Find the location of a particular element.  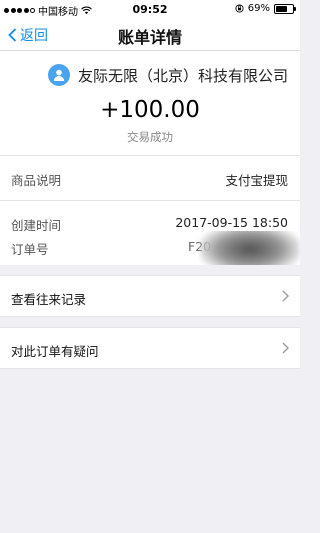

rotation-lock-icon is located at coordinates (239, 8).